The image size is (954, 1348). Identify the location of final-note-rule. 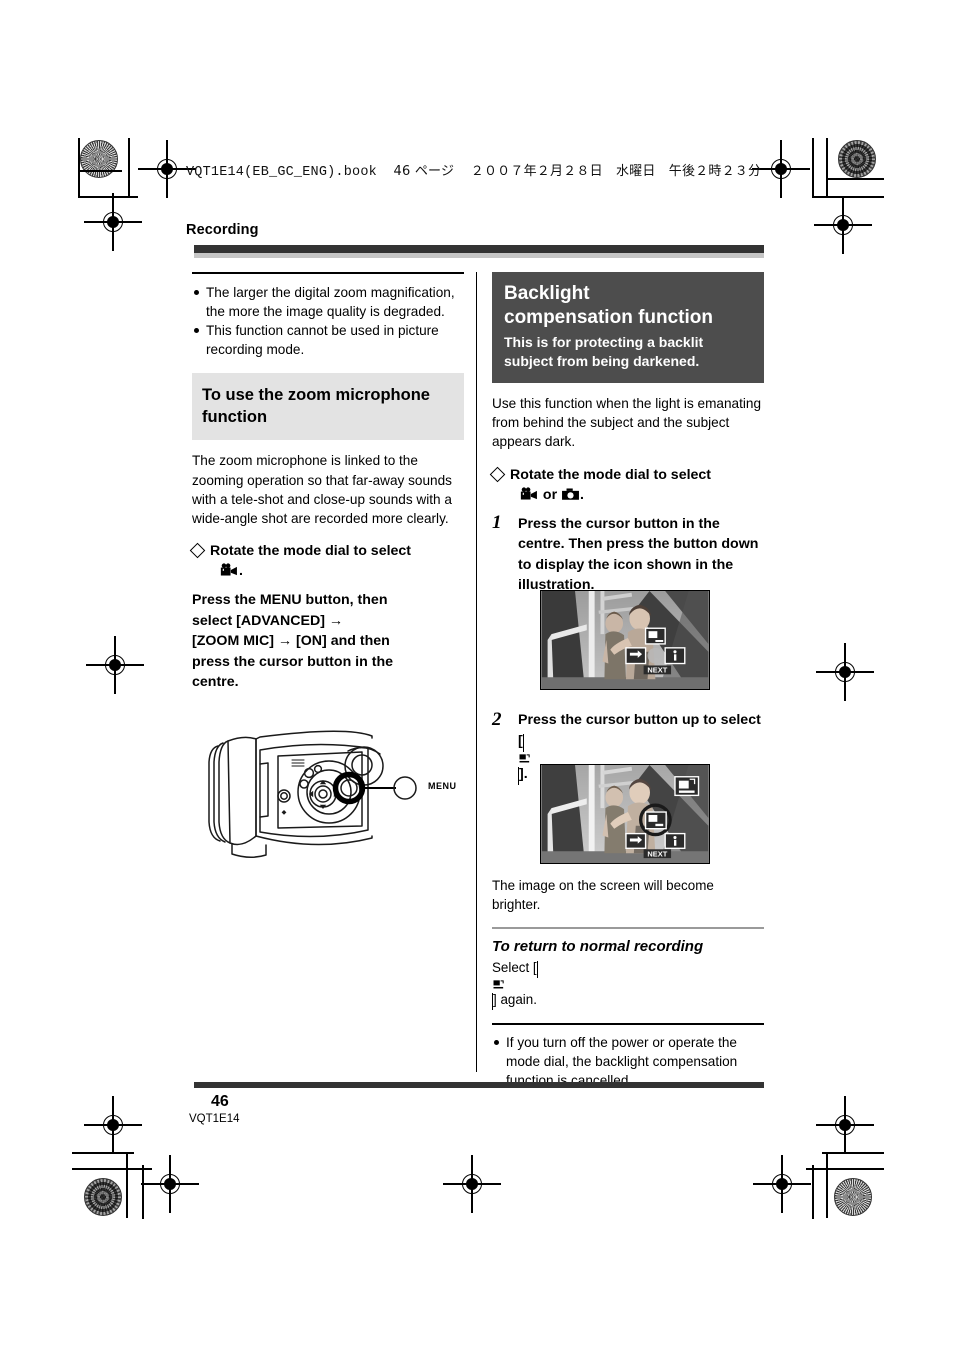
(628, 1024).